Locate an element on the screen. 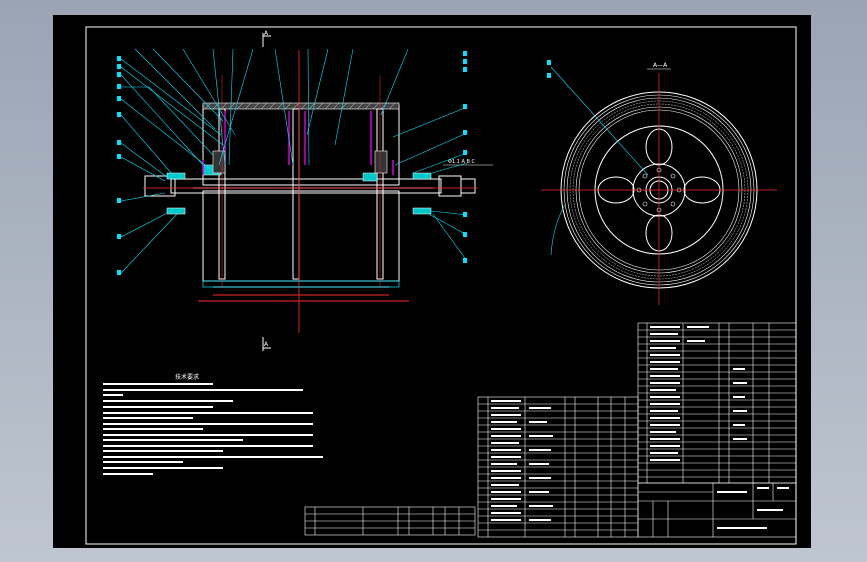 This screenshot has height=562, width=867. section-mark-bottom: A is located at coordinates (266, 344).